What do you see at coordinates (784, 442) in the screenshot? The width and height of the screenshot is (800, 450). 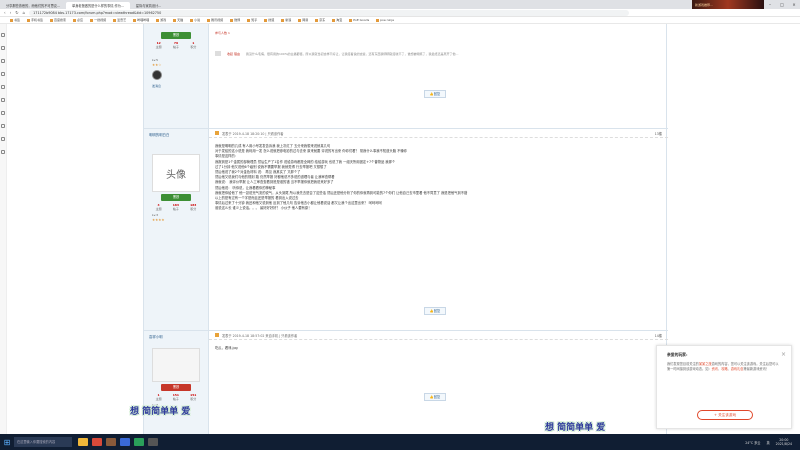 I see `clock: 20:00 2021/8/24` at bounding box center [784, 442].